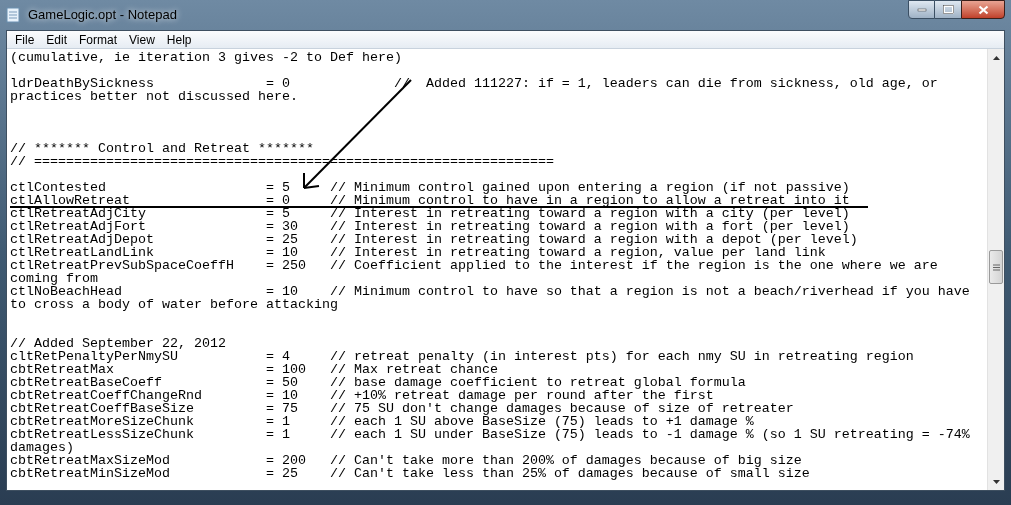 This screenshot has width=1011, height=505. I want to click on text-line: cbtRetreatBaseCoeff = 50 // base damage coefficient to retreat global formula, so click(378, 382).